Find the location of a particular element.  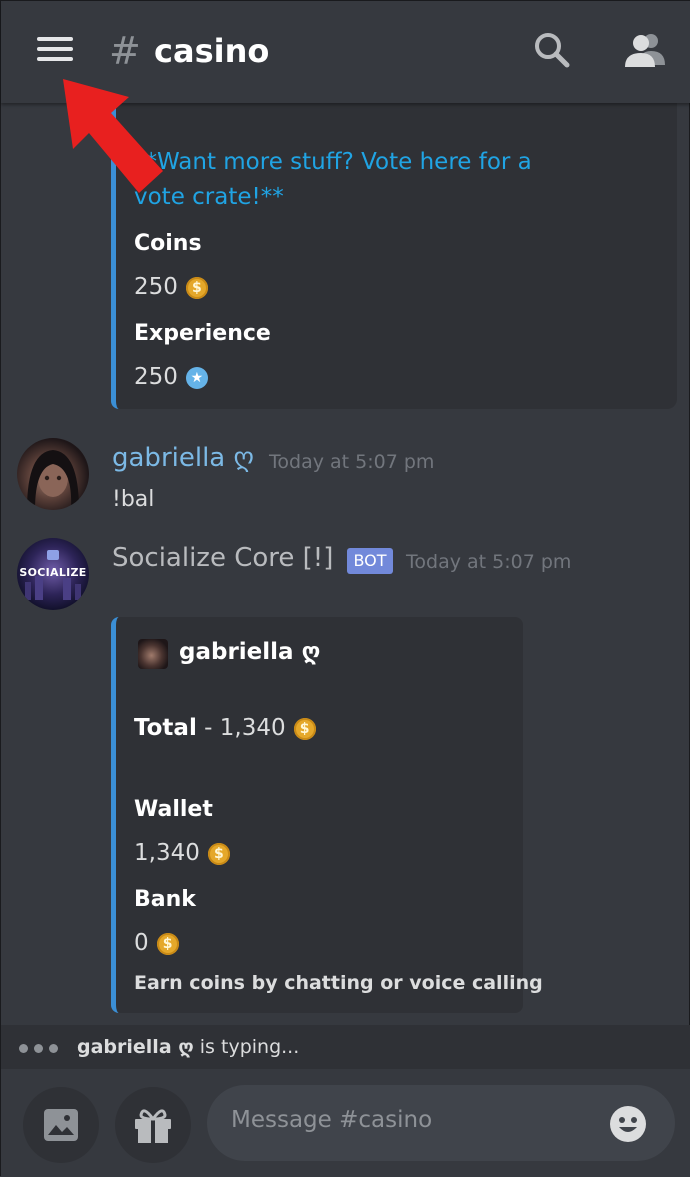

message-input-placeholder: Message #casino is located at coordinates (332, 1120).